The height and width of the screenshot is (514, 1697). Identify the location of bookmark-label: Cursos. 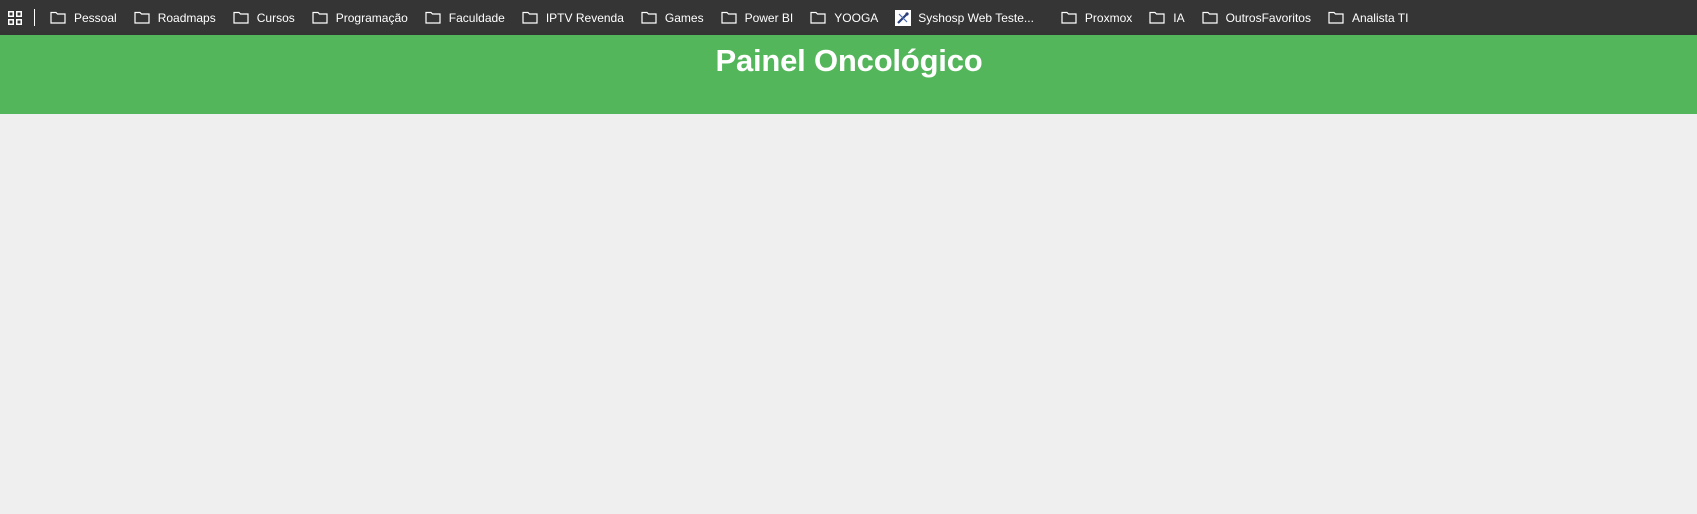
(275, 17).